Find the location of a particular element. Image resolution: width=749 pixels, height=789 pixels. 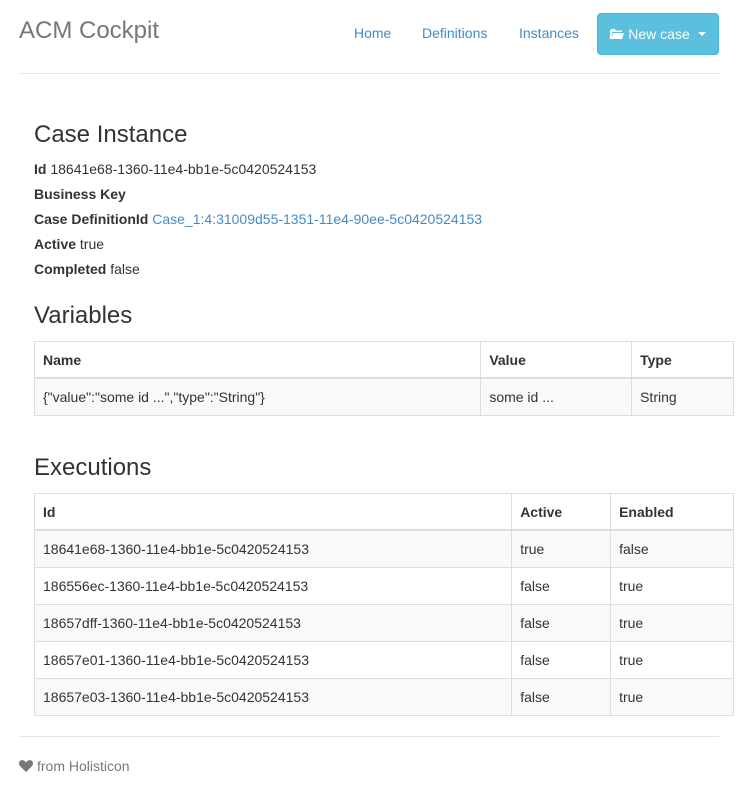

folder-open-icon is located at coordinates (617, 34).